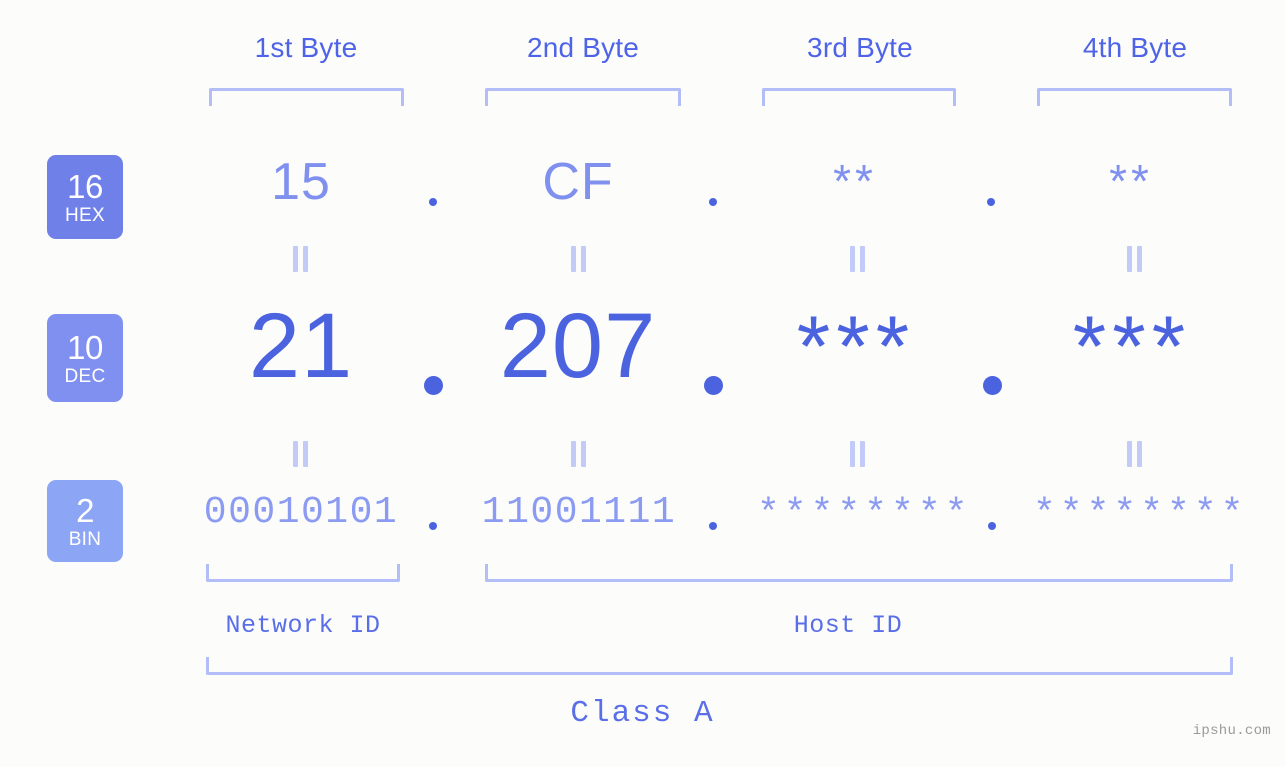  Describe the element at coordinates (578, 182) in the screenshot. I see `hex-byte-2-value: CF` at that location.